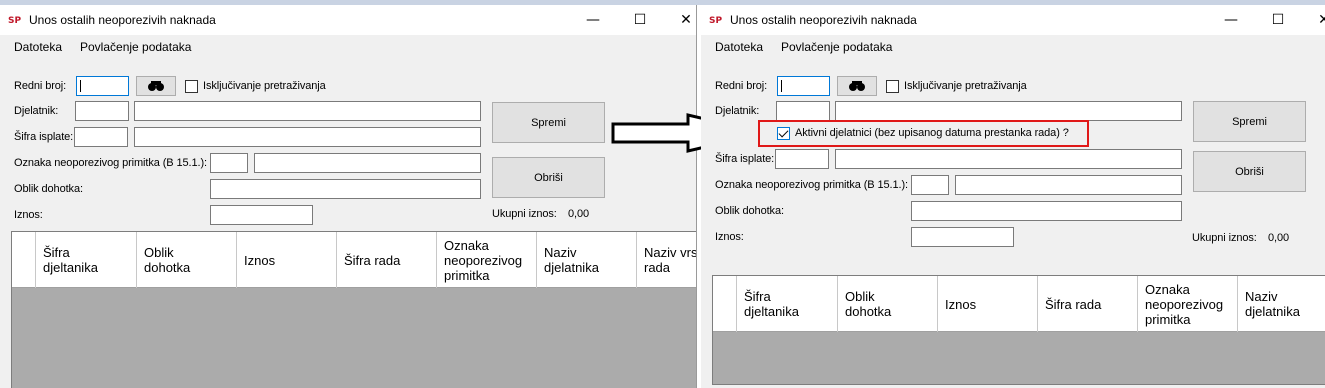 This screenshot has width=1325, height=388. I want to click on highlight-box, so click(923, 133).